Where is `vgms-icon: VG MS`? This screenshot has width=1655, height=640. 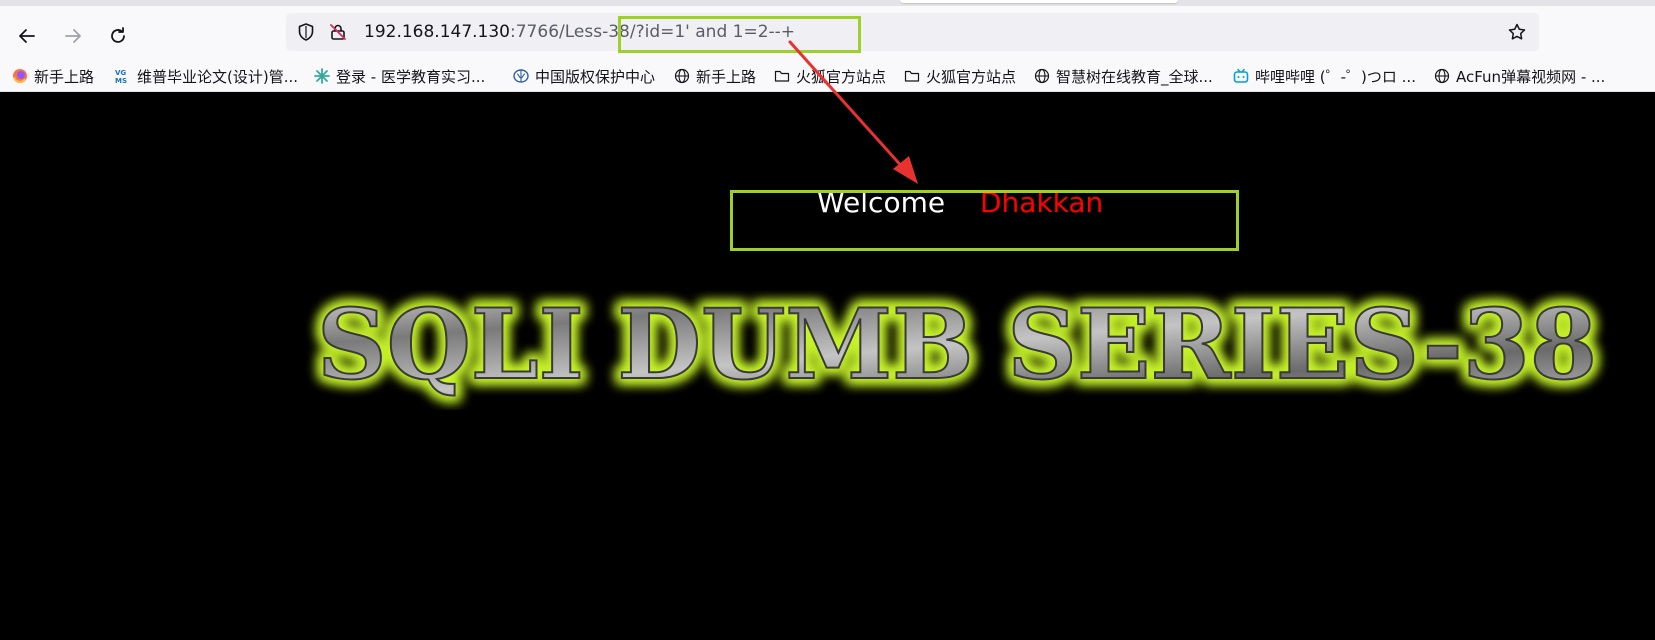
vgms-icon: VG MS is located at coordinates (123, 76).